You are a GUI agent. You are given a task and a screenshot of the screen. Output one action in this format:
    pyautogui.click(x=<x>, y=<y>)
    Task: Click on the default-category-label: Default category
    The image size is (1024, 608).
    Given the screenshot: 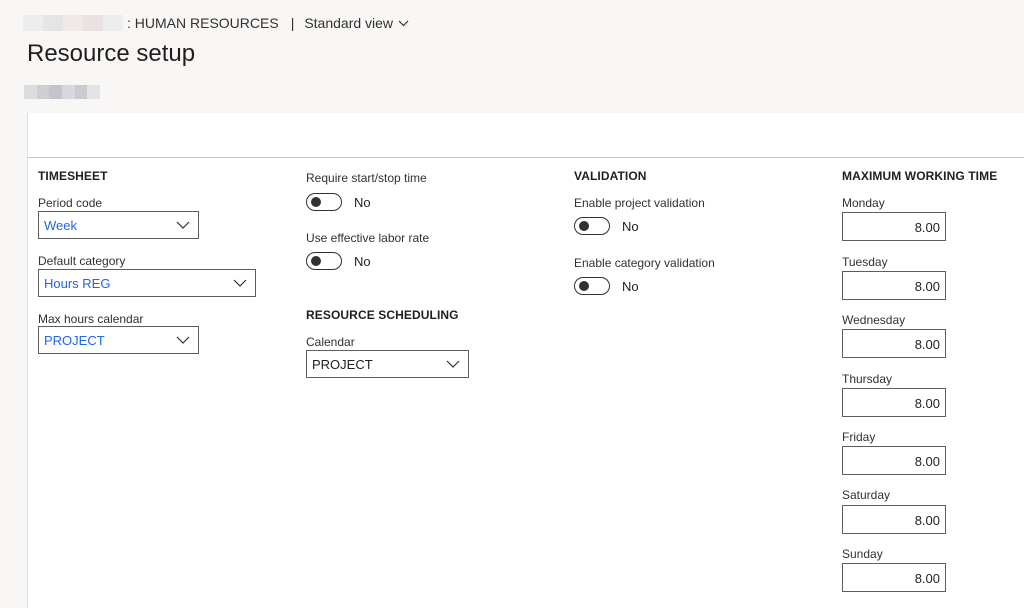 What is the action you would take?
    pyautogui.click(x=82, y=261)
    